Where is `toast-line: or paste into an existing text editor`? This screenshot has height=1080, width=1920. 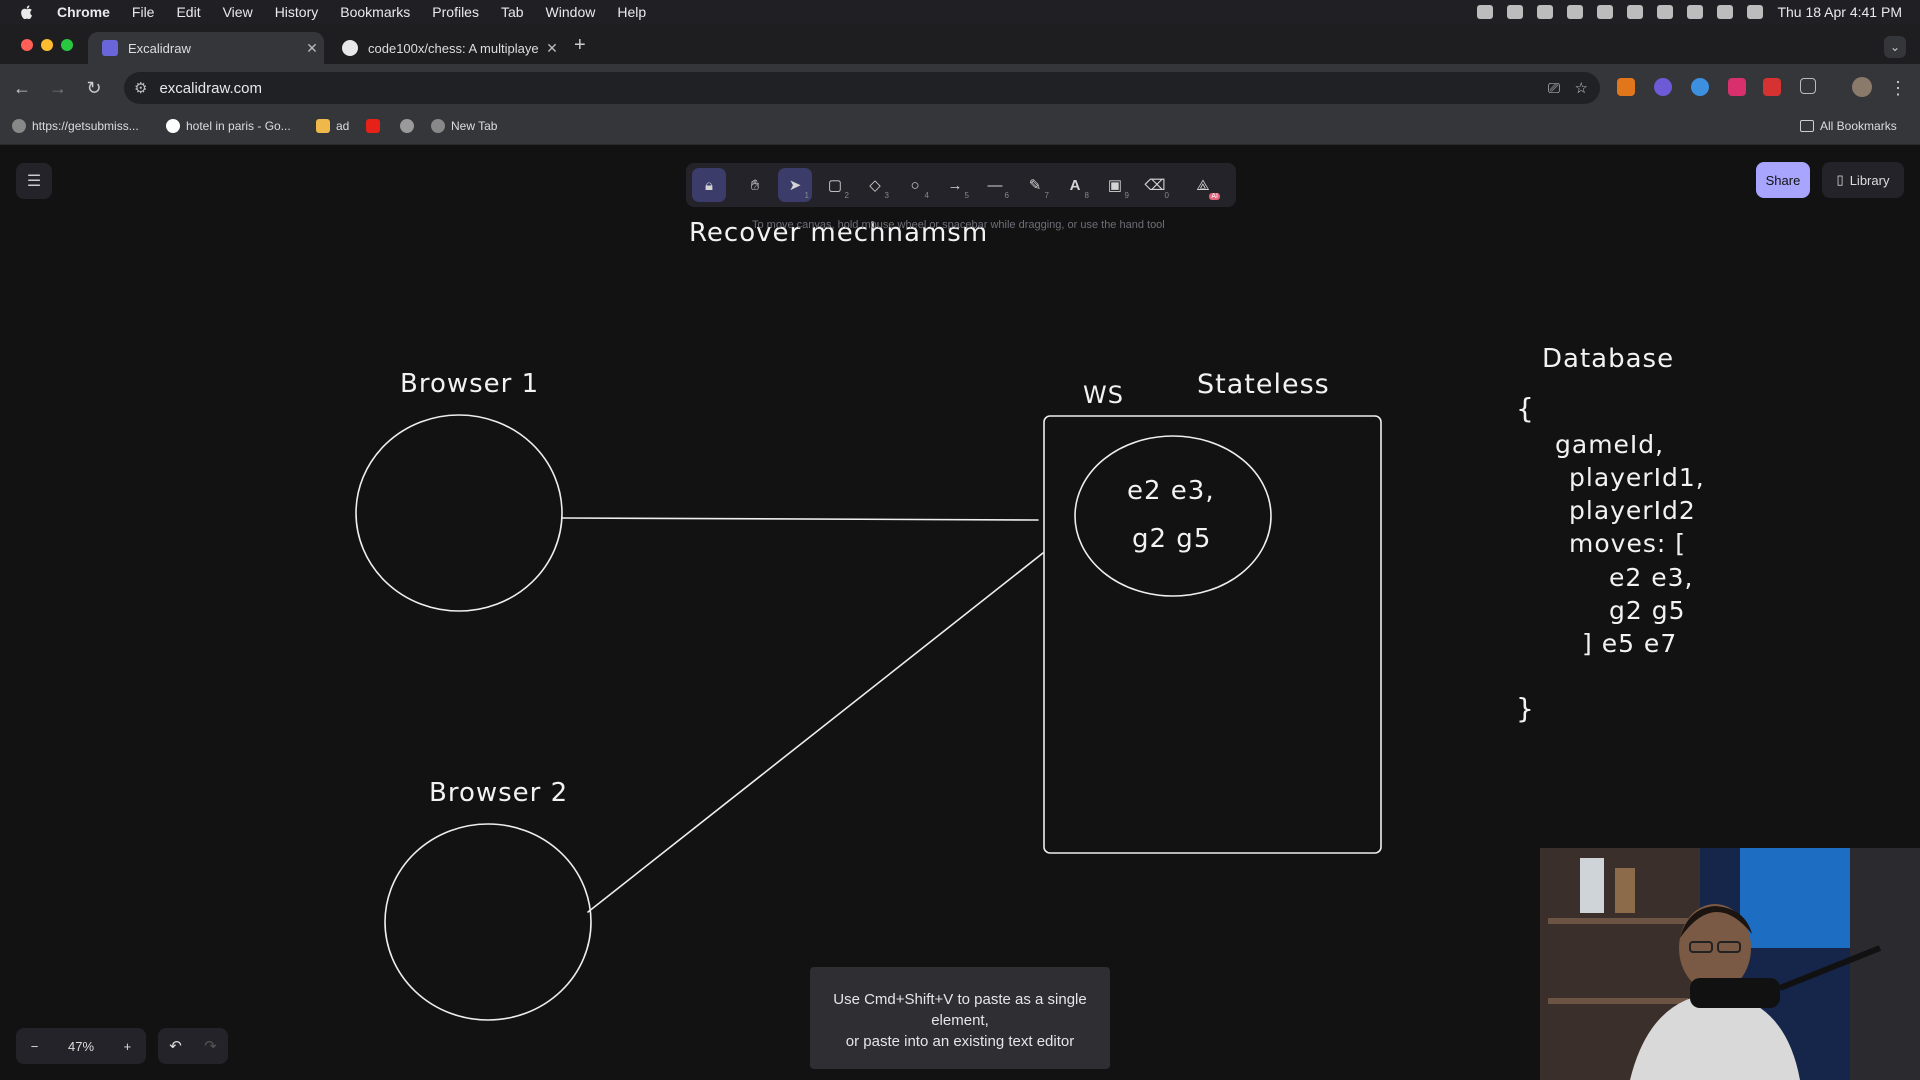 toast-line: or paste into an existing text editor is located at coordinates (960, 1041).